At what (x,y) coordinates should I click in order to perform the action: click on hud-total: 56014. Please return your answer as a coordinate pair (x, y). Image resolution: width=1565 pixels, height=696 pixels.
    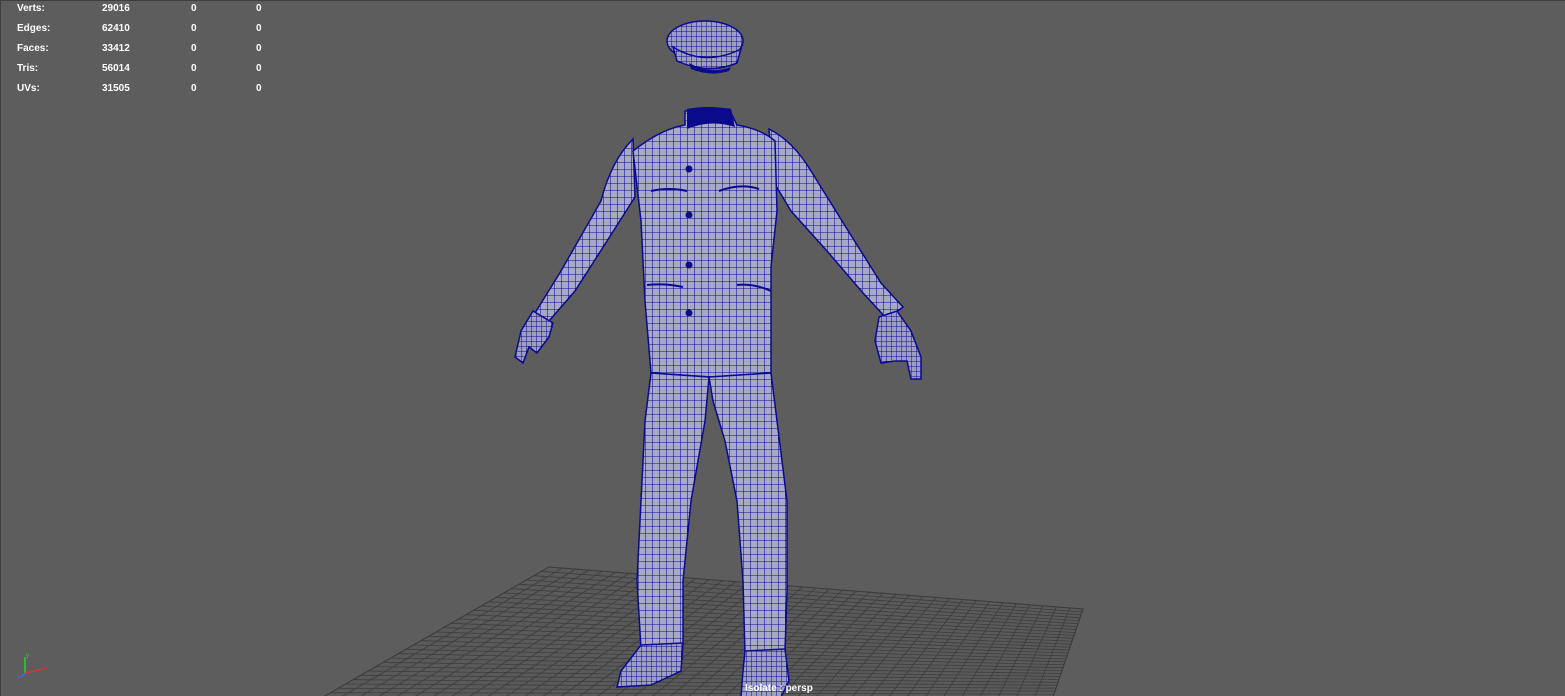
    Looking at the image, I should click on (116, 68).